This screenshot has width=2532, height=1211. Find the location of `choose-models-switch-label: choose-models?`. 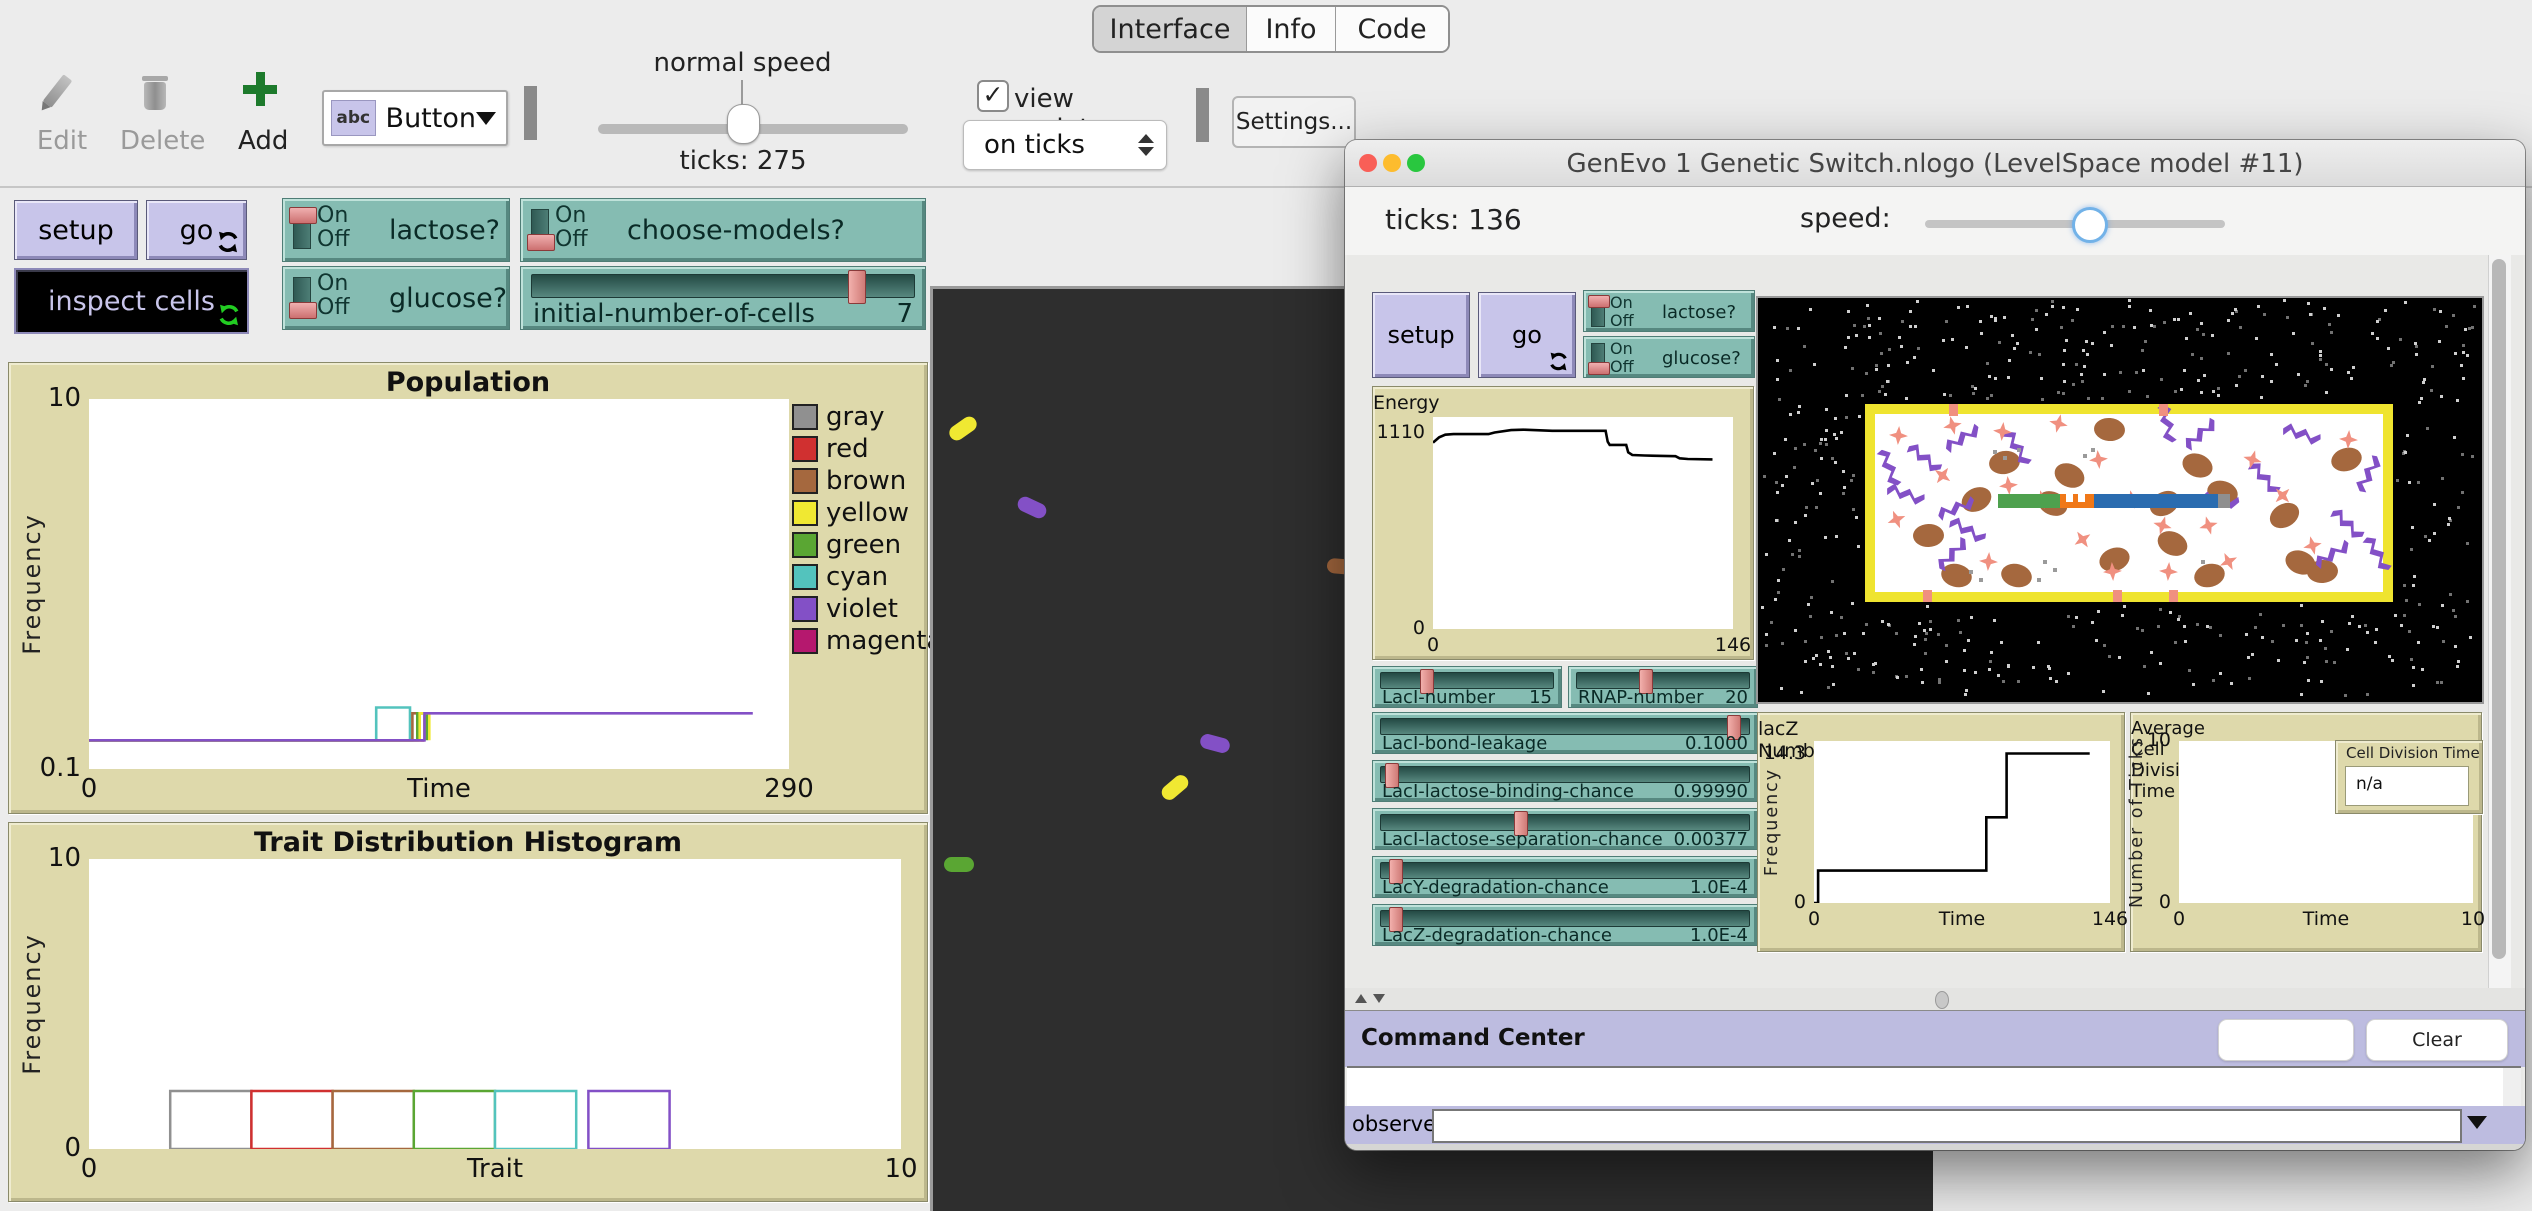

choose-models-switch-label: choose-models? is located at coordinates (736, 230).